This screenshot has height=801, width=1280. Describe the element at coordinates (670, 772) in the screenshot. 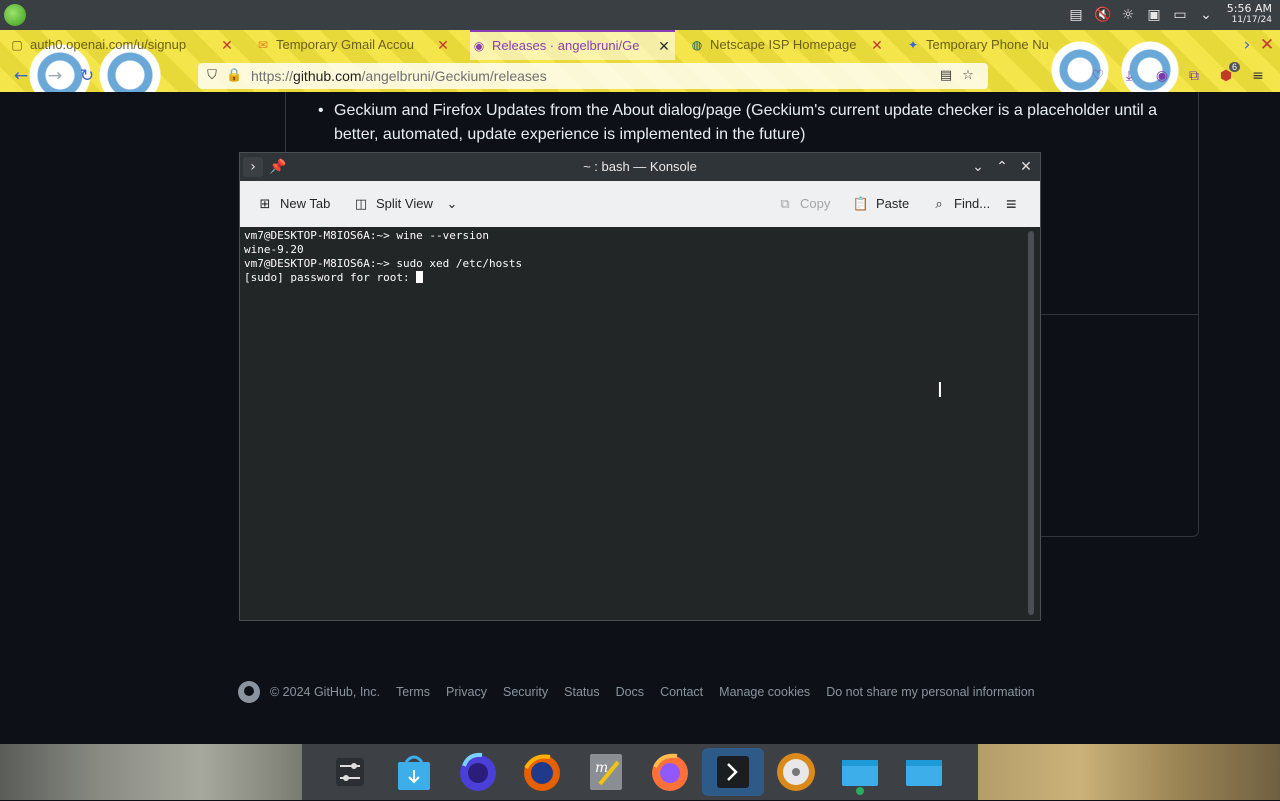

I see `firefox-dev-icon` at that location.